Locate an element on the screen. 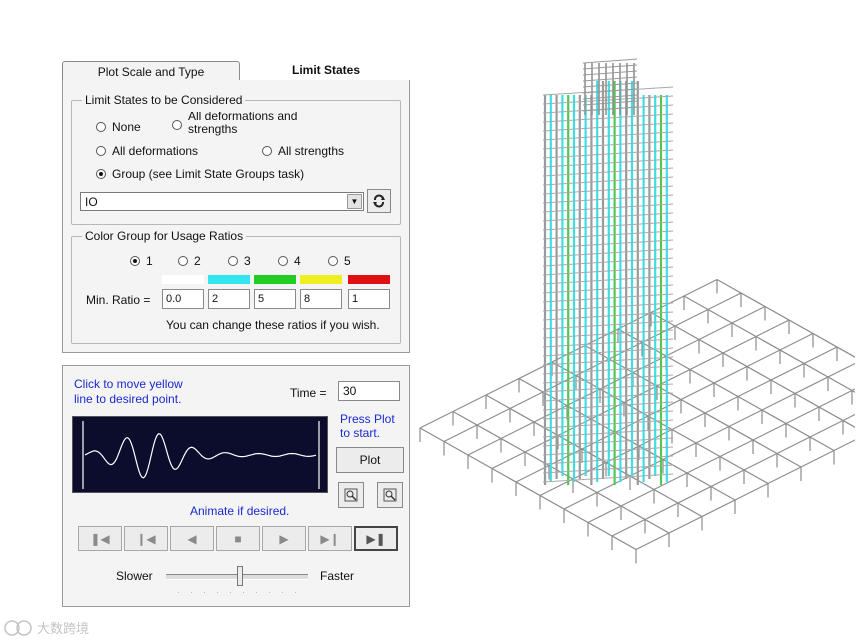 This screenshot has height=643, width=861. color-radio-3: 3 is located at coordinates (239, 261).